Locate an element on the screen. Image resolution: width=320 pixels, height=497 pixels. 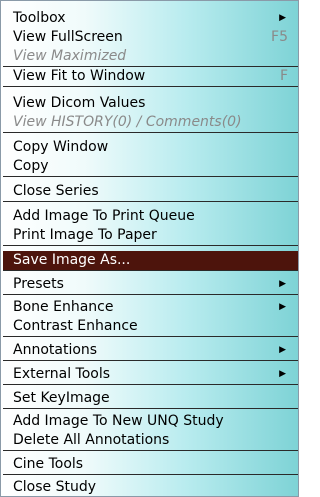
menu-item-label: Contrast Enhance is located at coordinates (75, 326).